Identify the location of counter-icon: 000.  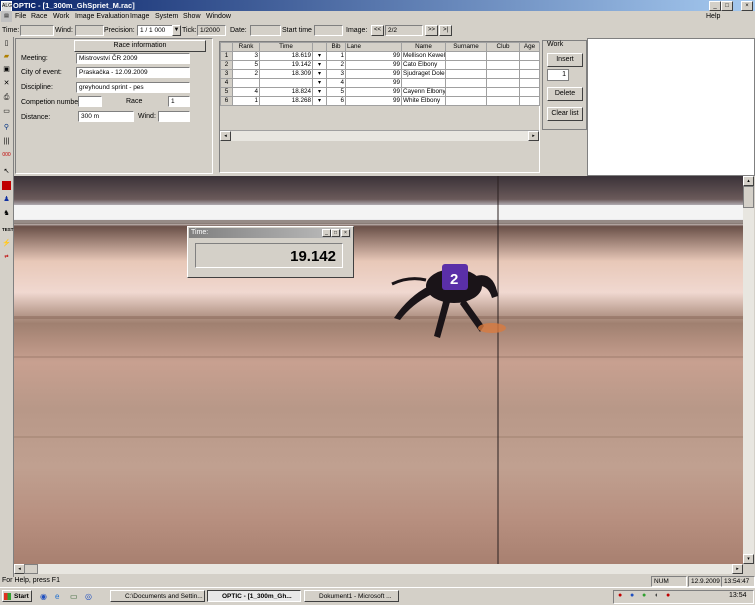
(6, 155).